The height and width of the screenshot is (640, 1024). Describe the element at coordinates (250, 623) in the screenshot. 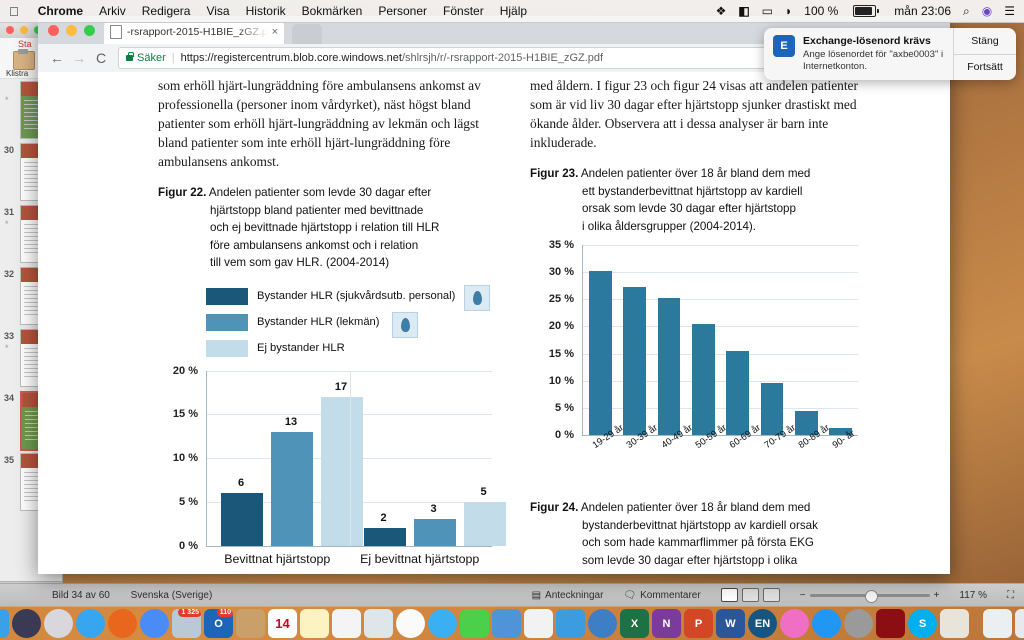

I see `dock-item-folder` at that location.